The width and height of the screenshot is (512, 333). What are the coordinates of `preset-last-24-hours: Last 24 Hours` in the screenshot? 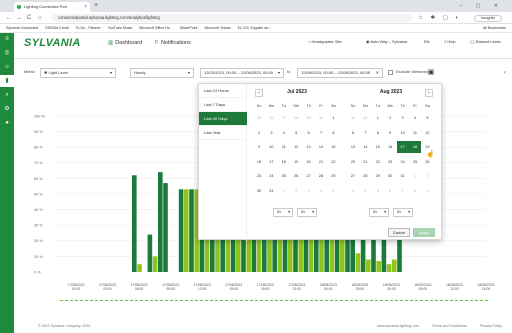 It's located at (223, 91).